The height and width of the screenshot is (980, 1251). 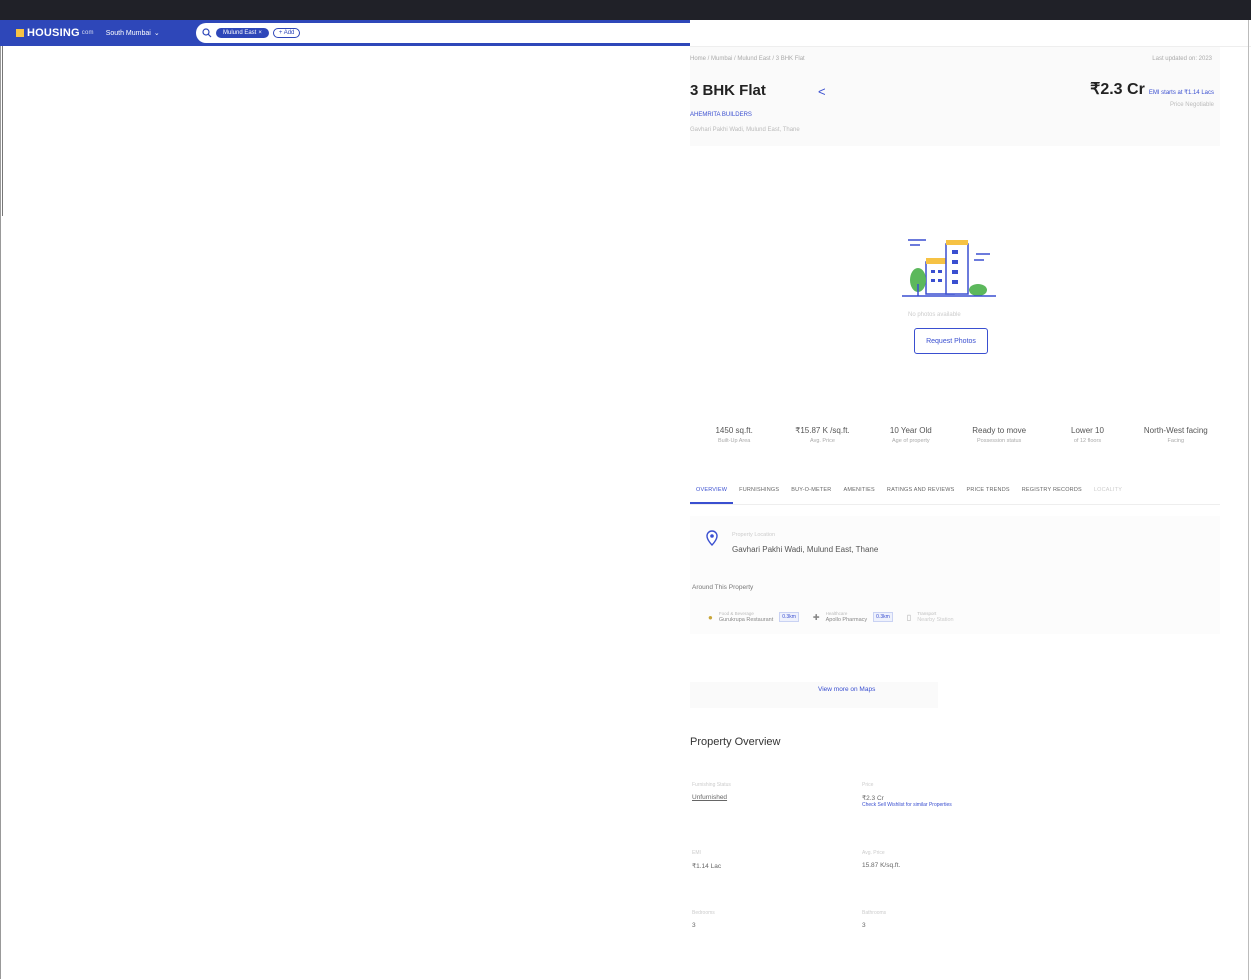 What do you see at coordinates (1248, 500) in the screenshot?
I see `right-border` at bounding box center [1248, 500].